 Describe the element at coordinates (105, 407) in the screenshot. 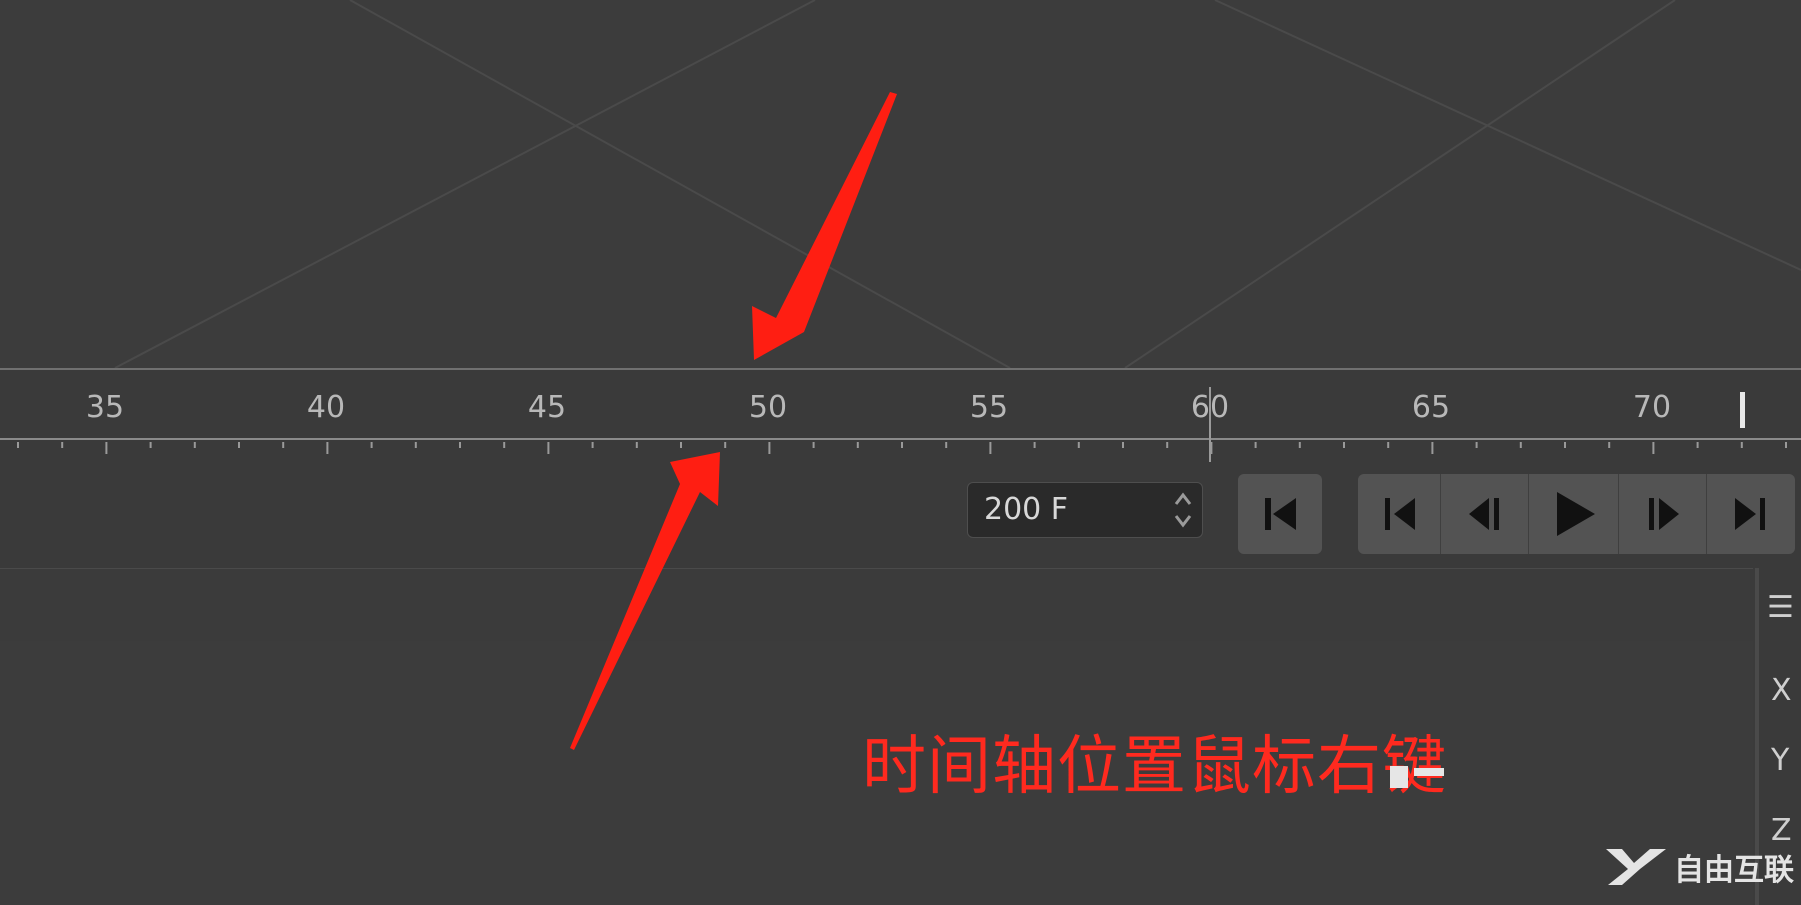

I see `tick-label: 35` at that location.